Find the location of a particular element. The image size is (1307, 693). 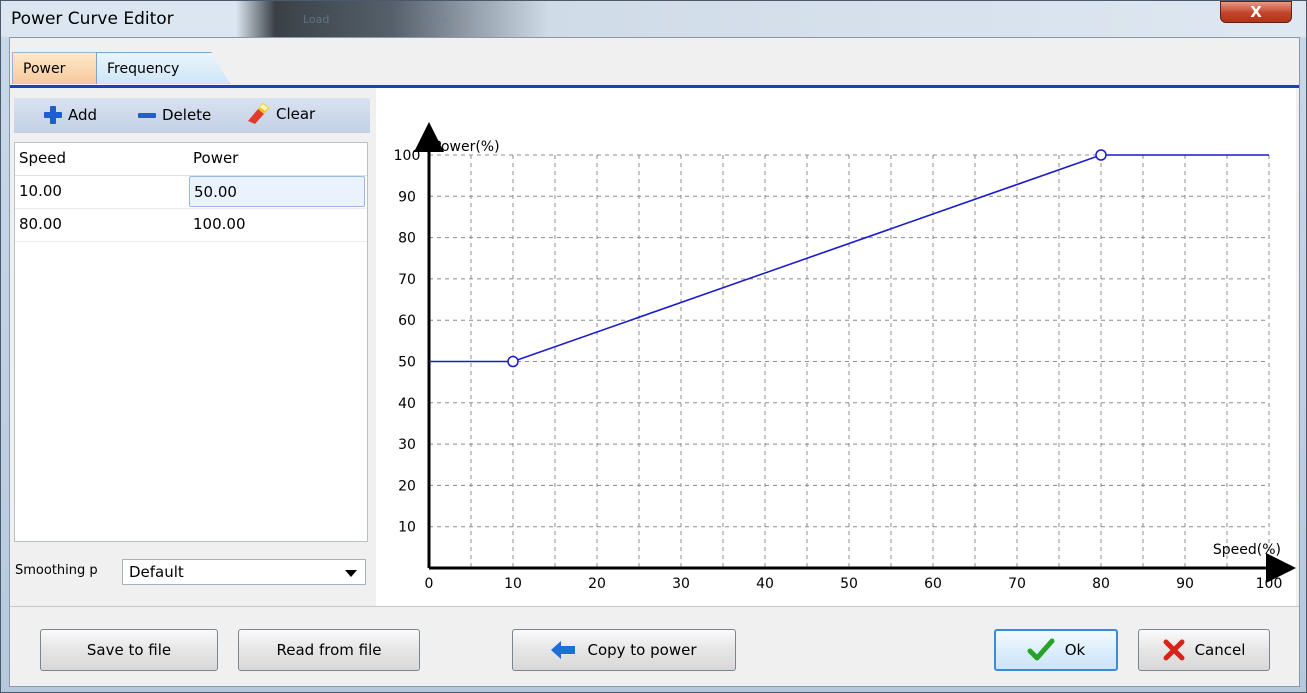

points-toolbar: Add Delete Clear is located at coordinates (192, 115).